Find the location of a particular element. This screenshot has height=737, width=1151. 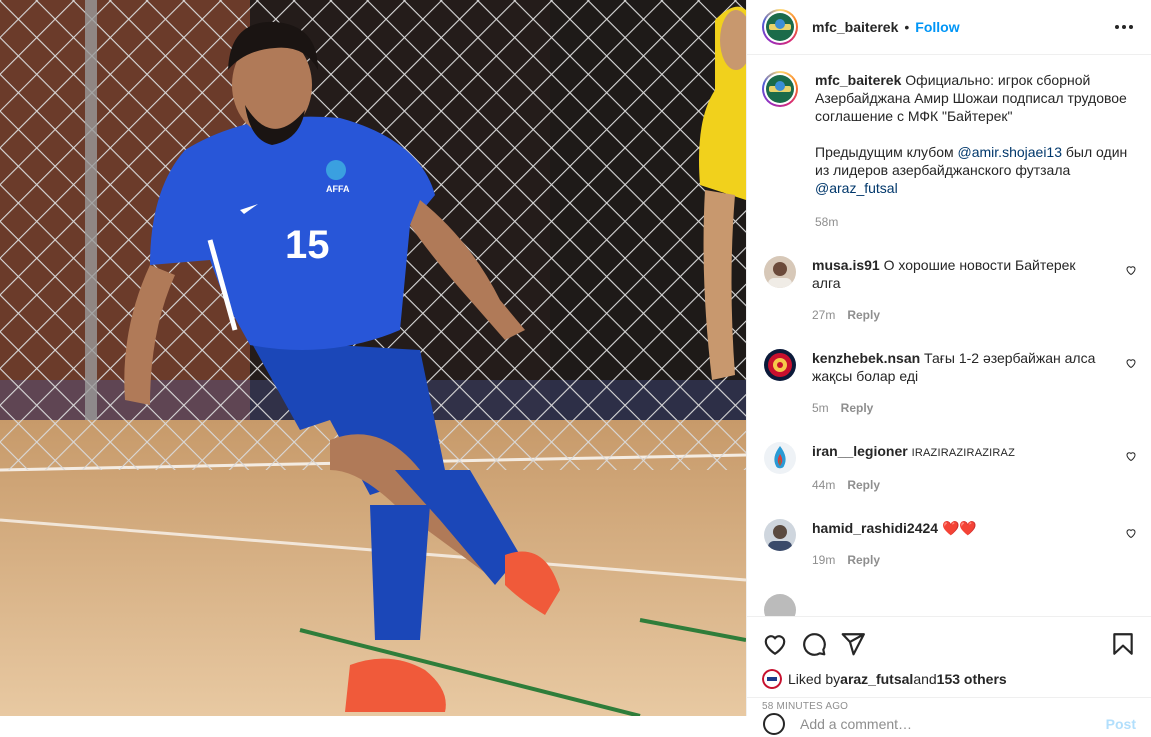

comment-icon is located at coordinates (814, 644).